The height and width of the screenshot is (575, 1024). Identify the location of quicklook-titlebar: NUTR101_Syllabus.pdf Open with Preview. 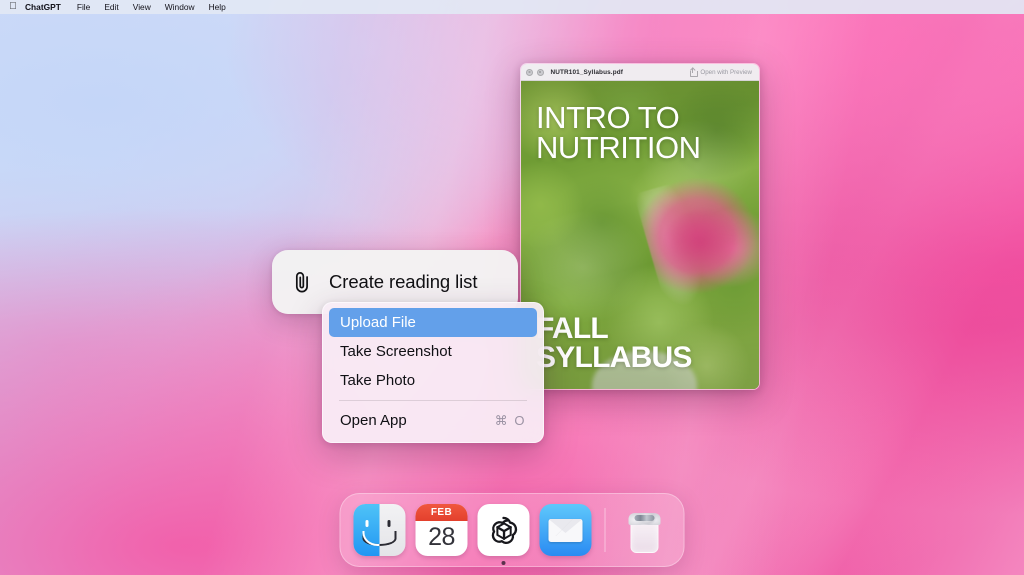
(640, 72).